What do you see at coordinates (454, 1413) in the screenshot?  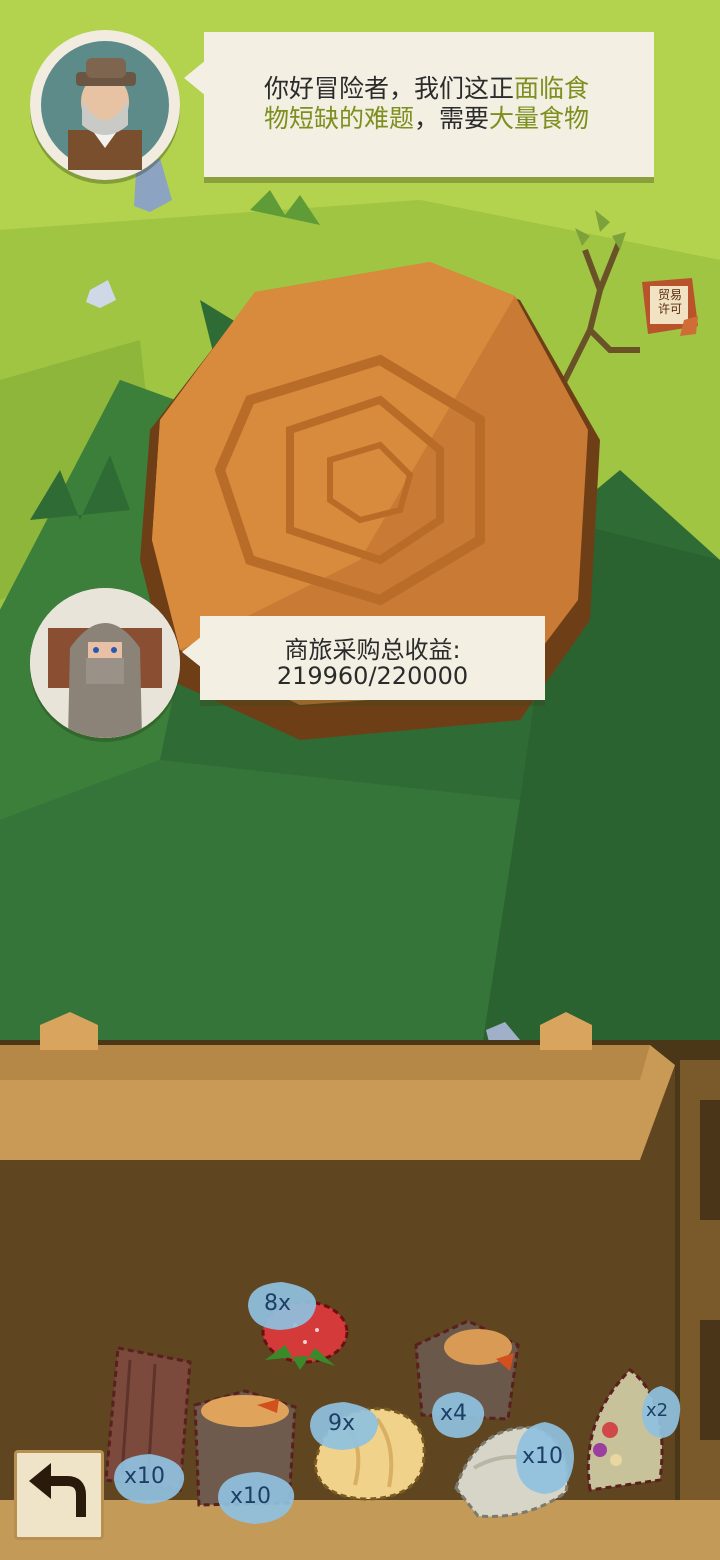 I see `badge-label: x4` at bounding box center [454, 1413].